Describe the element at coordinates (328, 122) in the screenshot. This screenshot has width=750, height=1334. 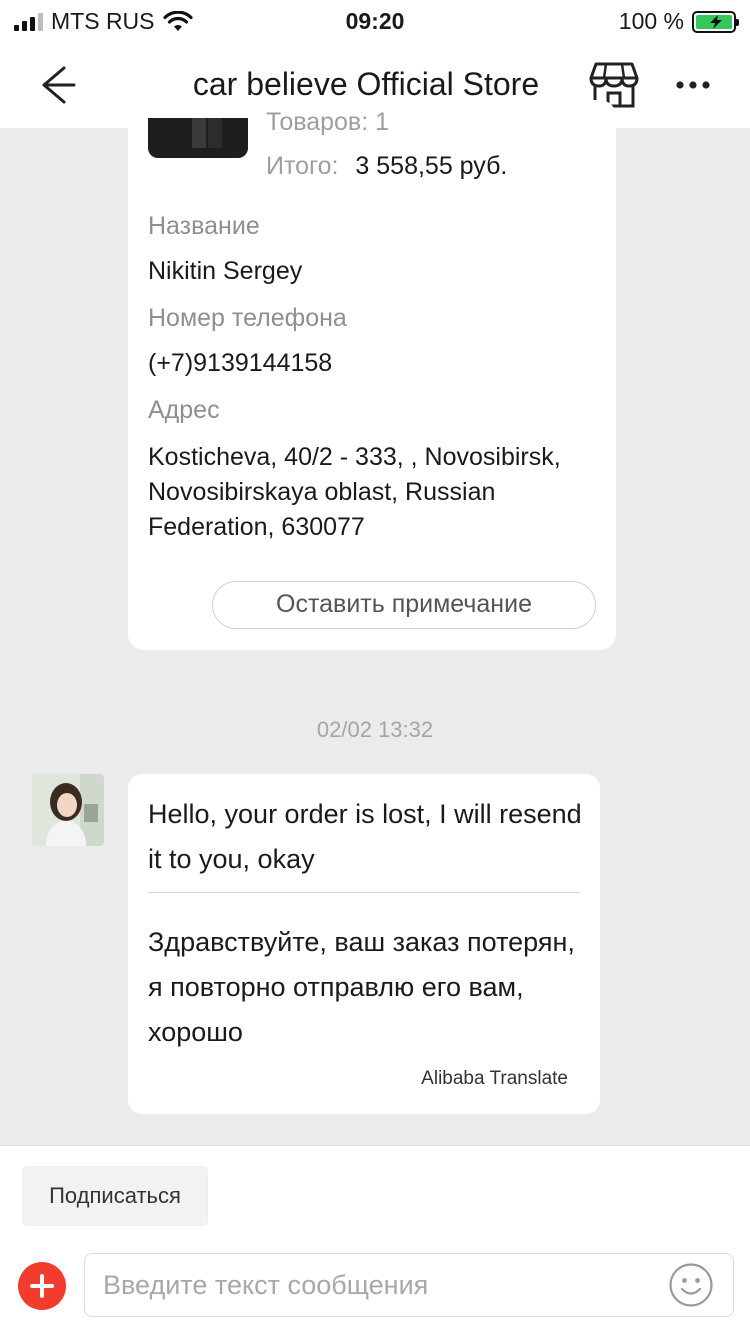
I see `items-count: Товаров: 1` at that location.